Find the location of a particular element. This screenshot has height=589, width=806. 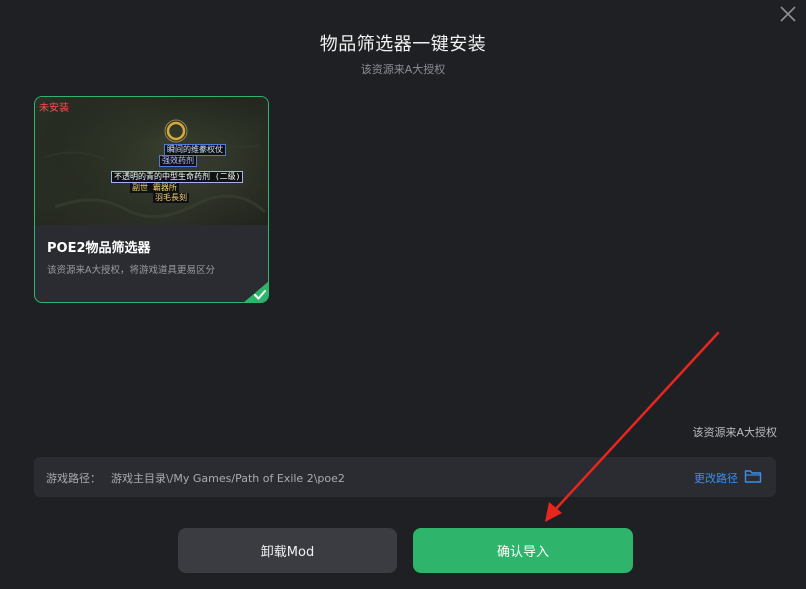

status-badge: 未安装 is located at coordinates (54, 108).